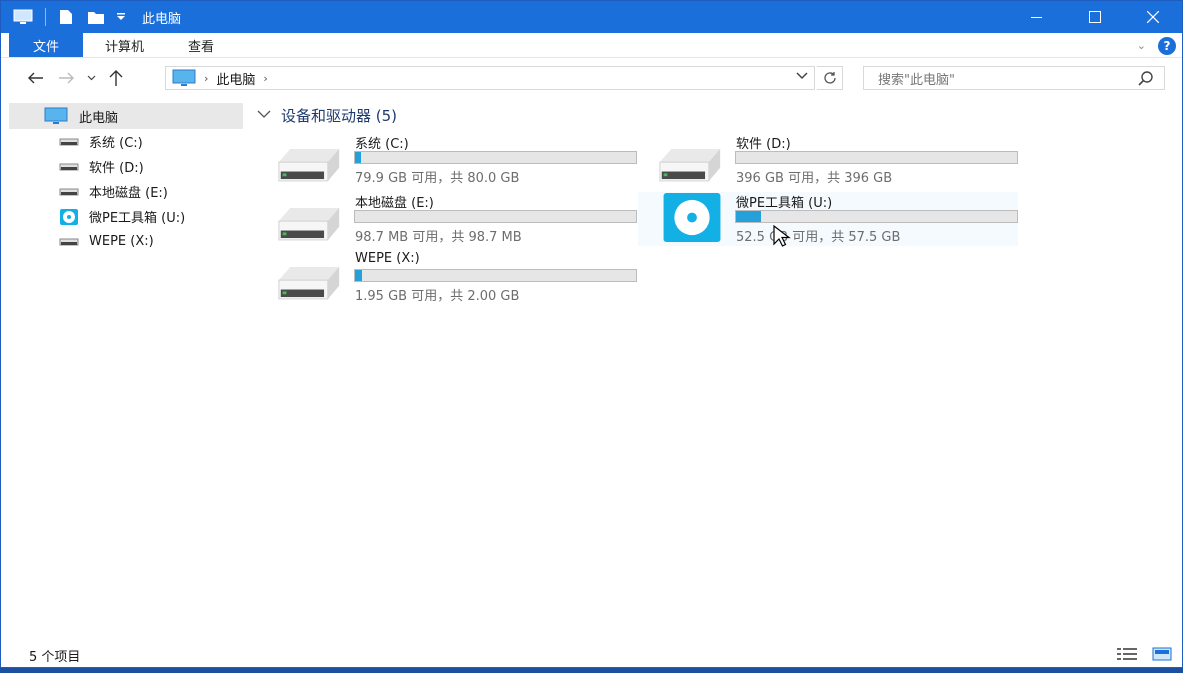 This screenshot has width=1183, height=673. I want to click on sidebar-item-label: WEPE (X:), so click(121, 241).